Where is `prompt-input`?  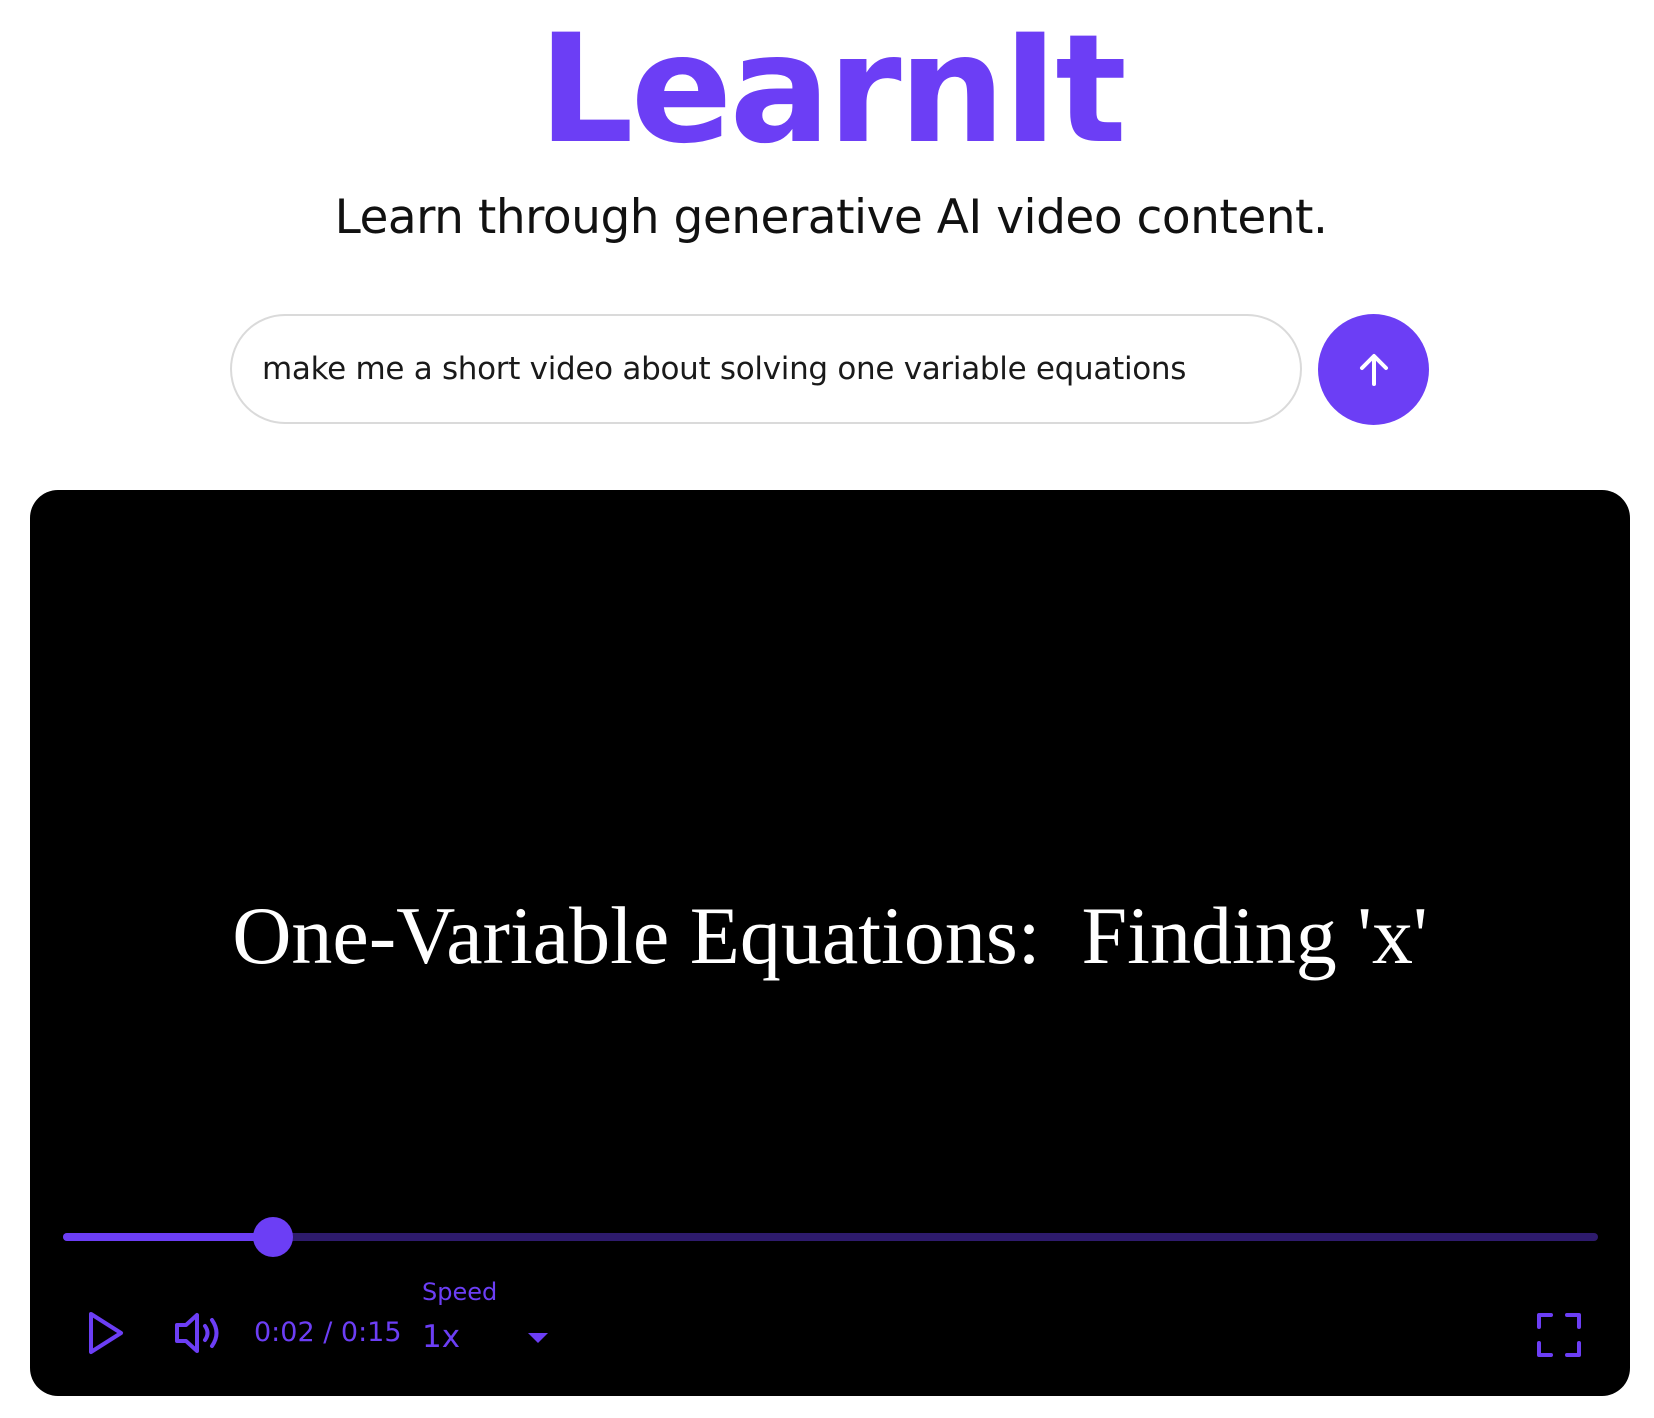 prompt-input is located at coordinates (766, 369).